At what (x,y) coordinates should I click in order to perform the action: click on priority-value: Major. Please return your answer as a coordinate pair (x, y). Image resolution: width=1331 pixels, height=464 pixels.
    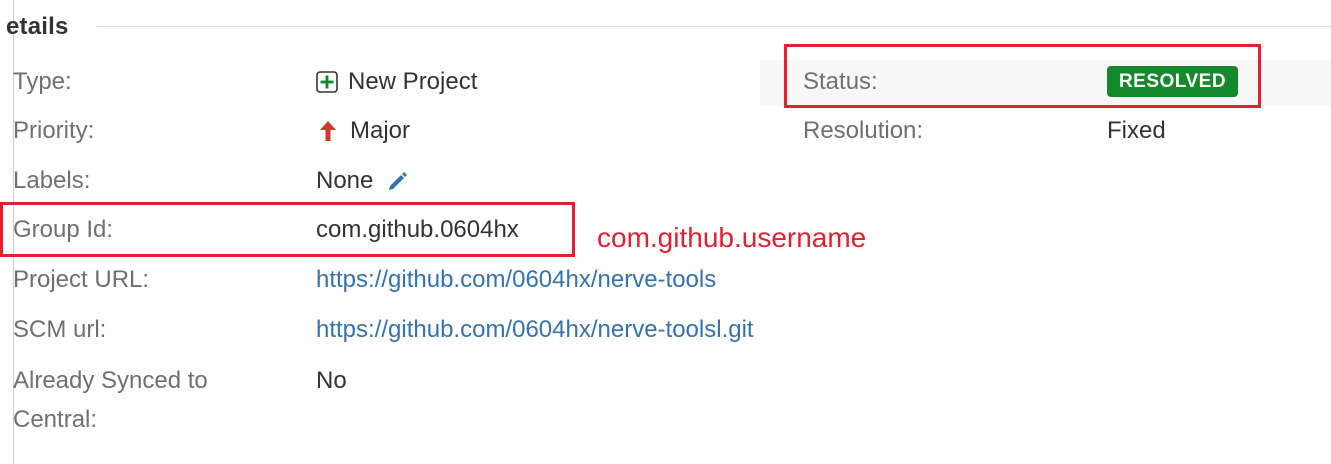
    Looking at the image, I should click on (364, 131).